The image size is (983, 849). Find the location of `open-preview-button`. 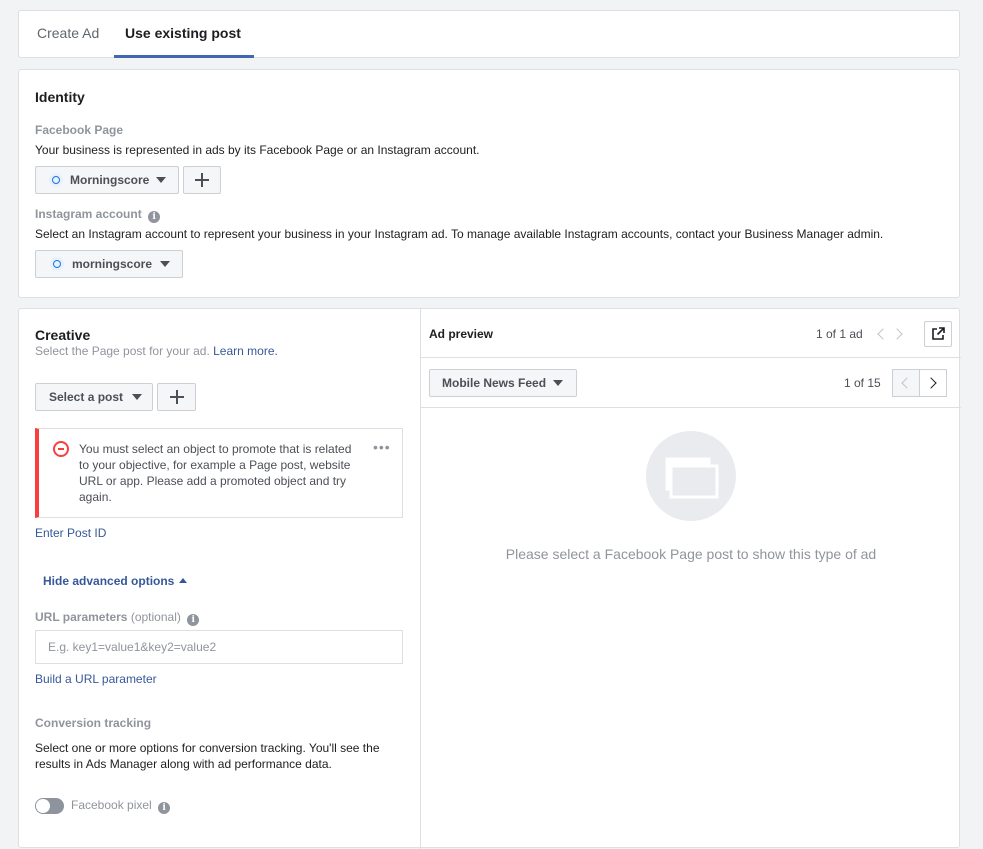

open-preview-button is located at coordinates (938, 334).